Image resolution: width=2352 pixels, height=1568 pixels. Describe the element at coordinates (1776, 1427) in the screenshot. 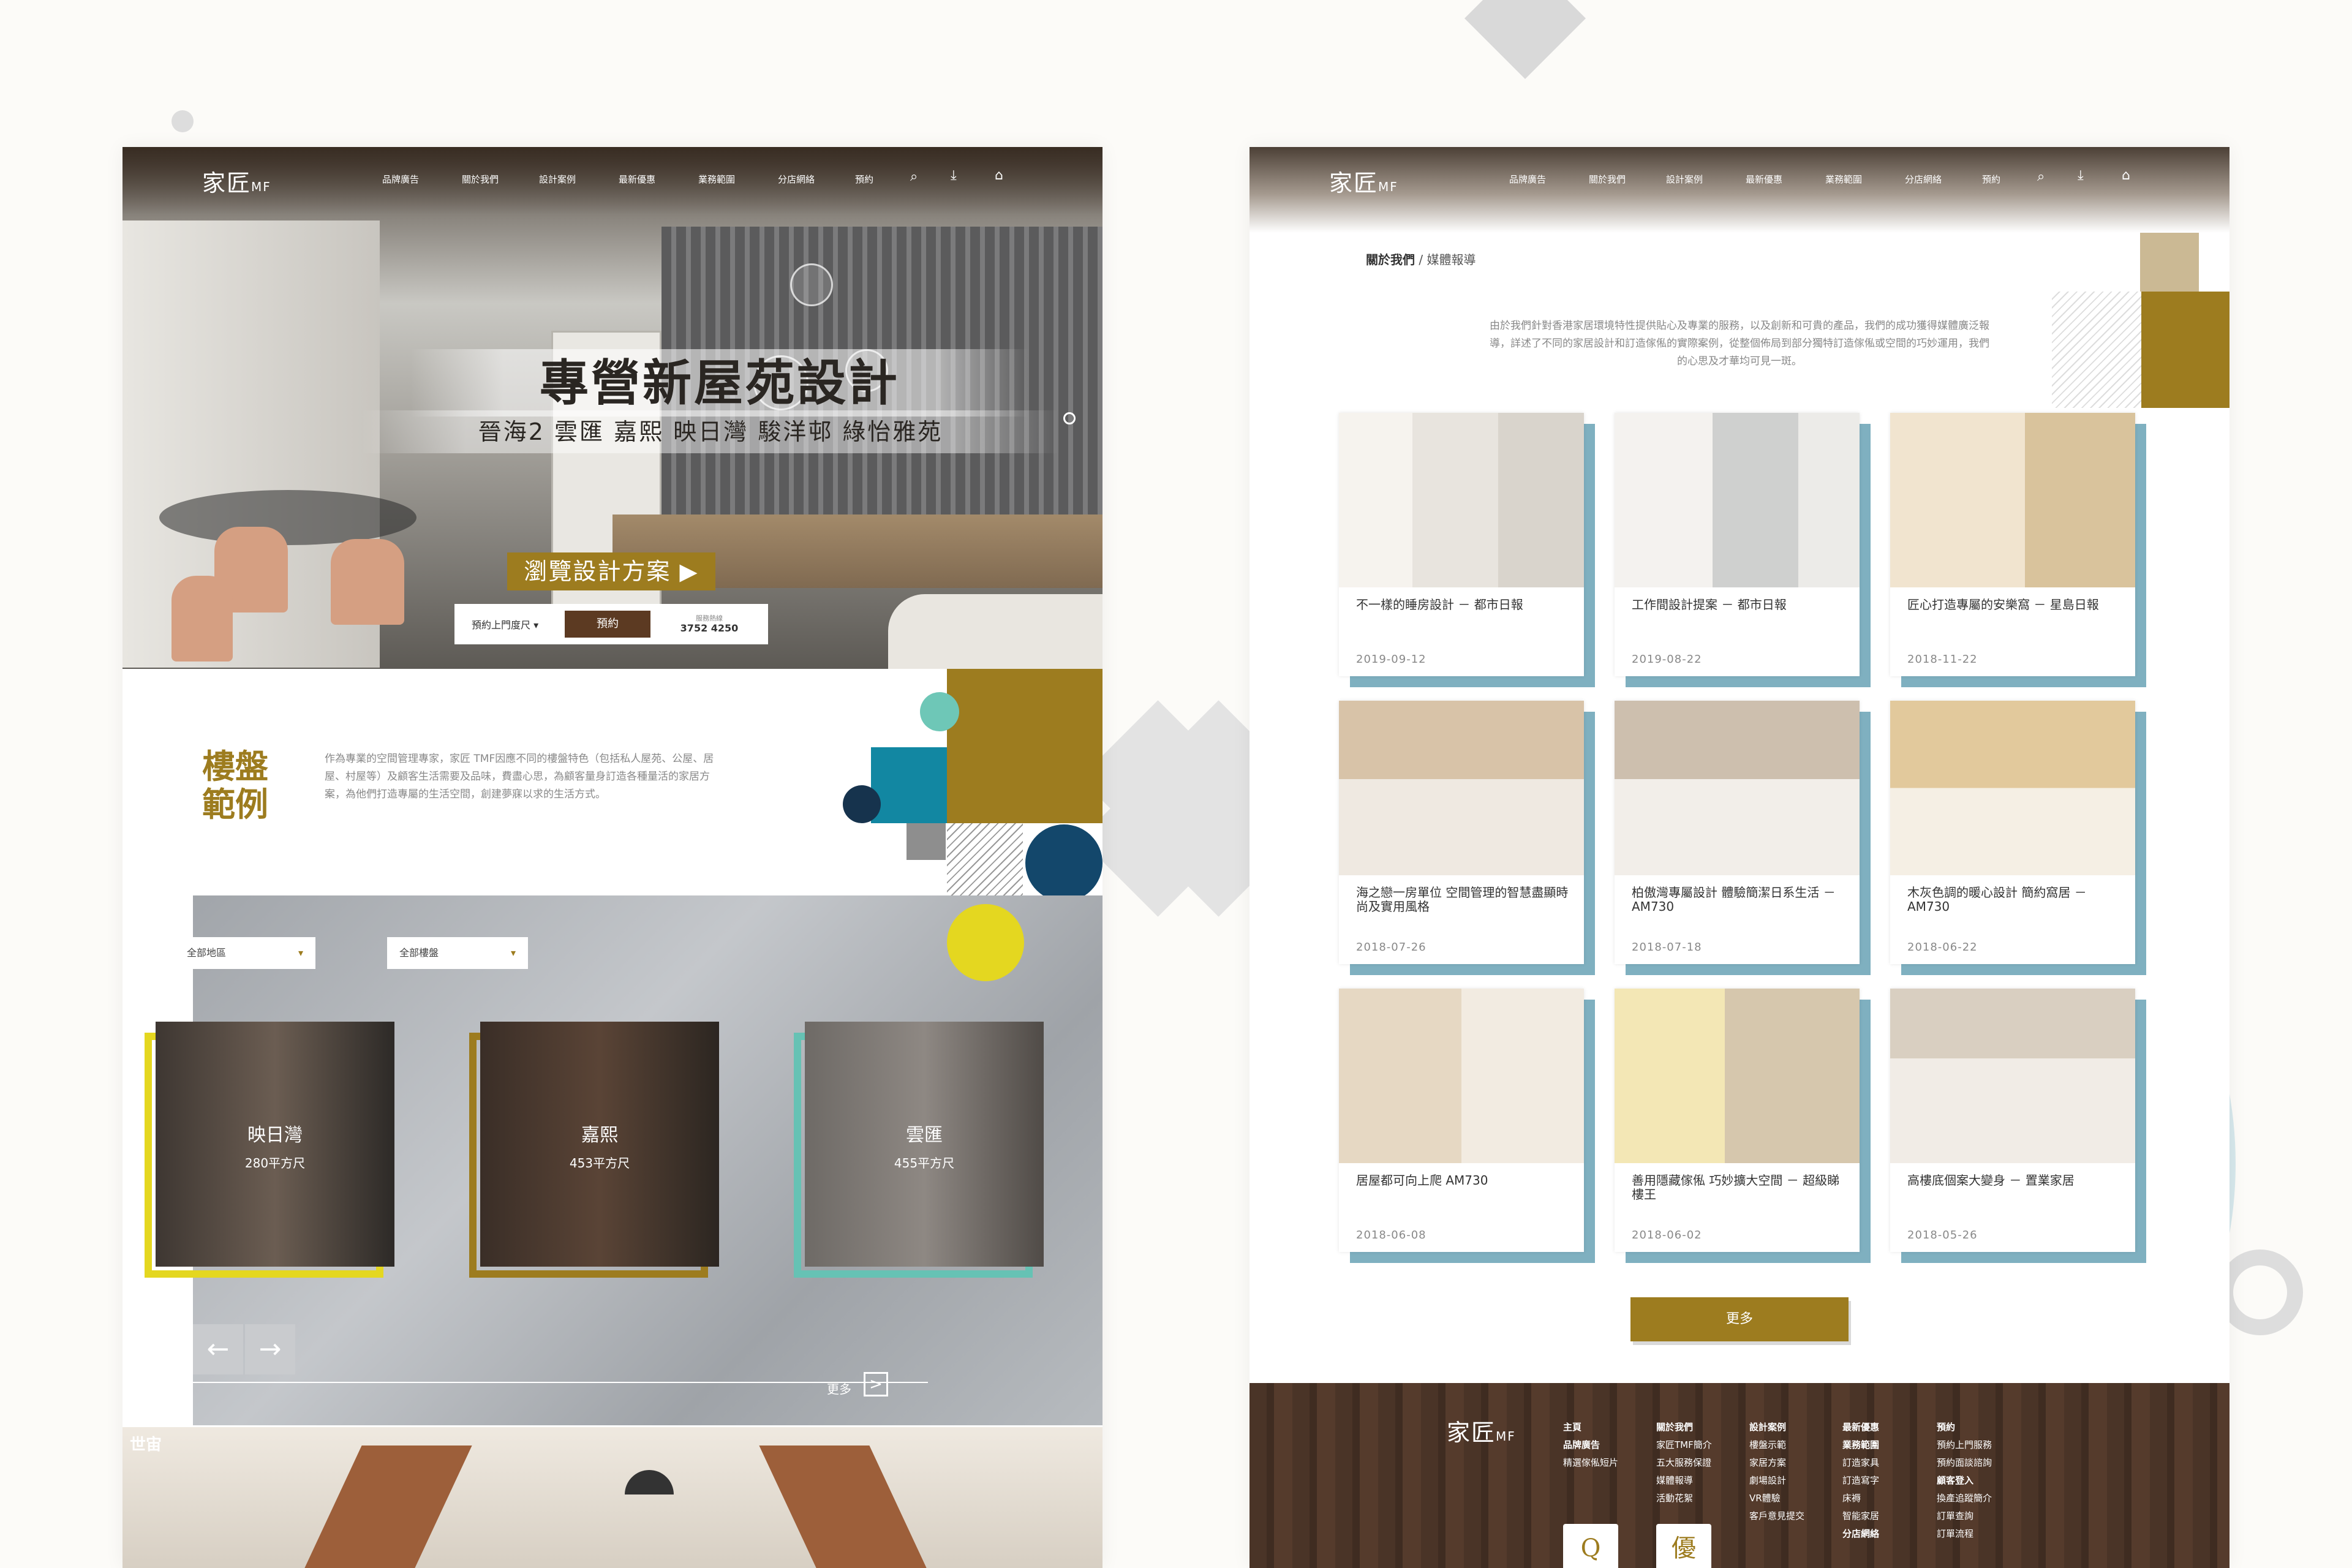

I see `footer-link: 設計案例` at that location.